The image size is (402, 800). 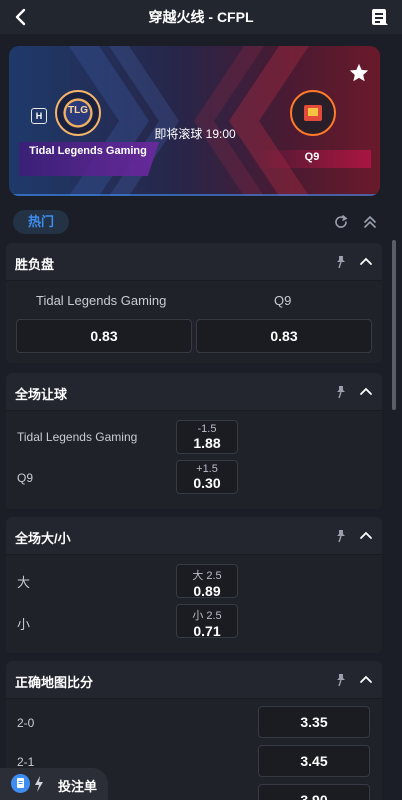 What do you see at coordinates (21, 17) in the screenshot?
I see `back-arrow-icon` at bounding box center [21, 17].